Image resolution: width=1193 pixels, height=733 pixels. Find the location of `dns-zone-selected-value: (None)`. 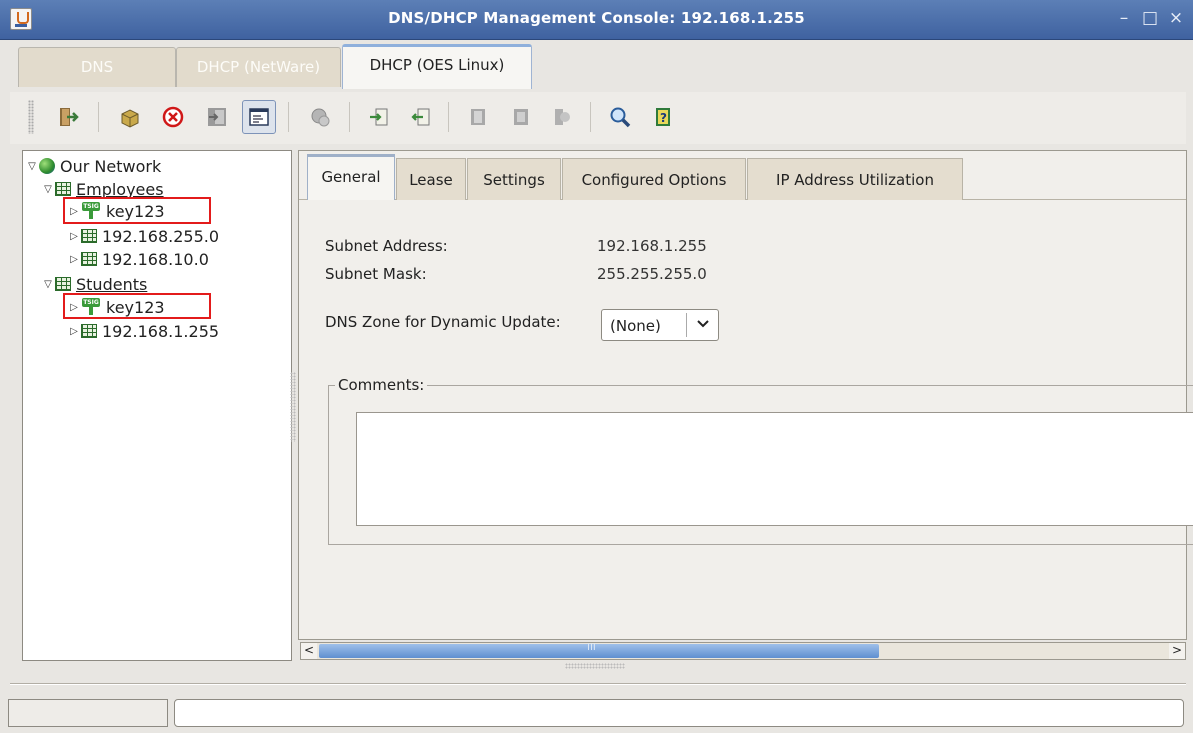

dns-zone-selected-value: (None) is located at coordinates (635, 326).